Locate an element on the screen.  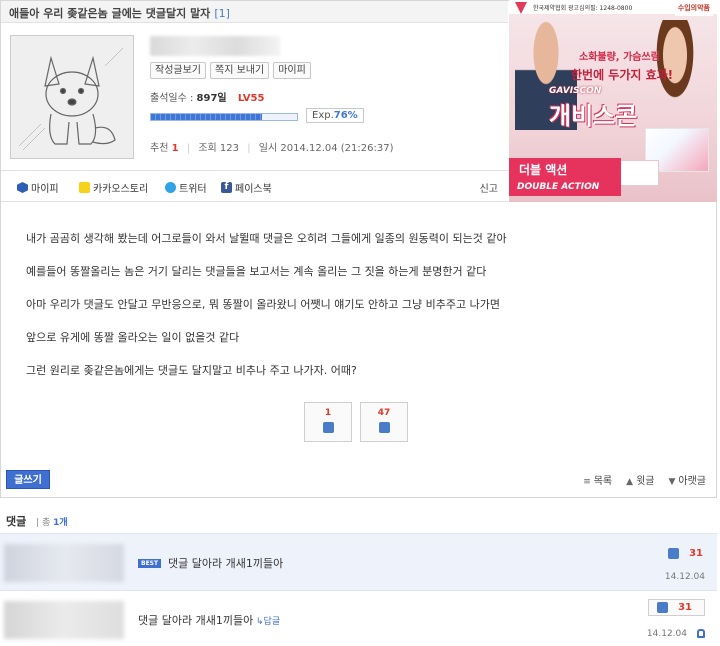
list-icon: ≡ is located at coordinates (587, 482).